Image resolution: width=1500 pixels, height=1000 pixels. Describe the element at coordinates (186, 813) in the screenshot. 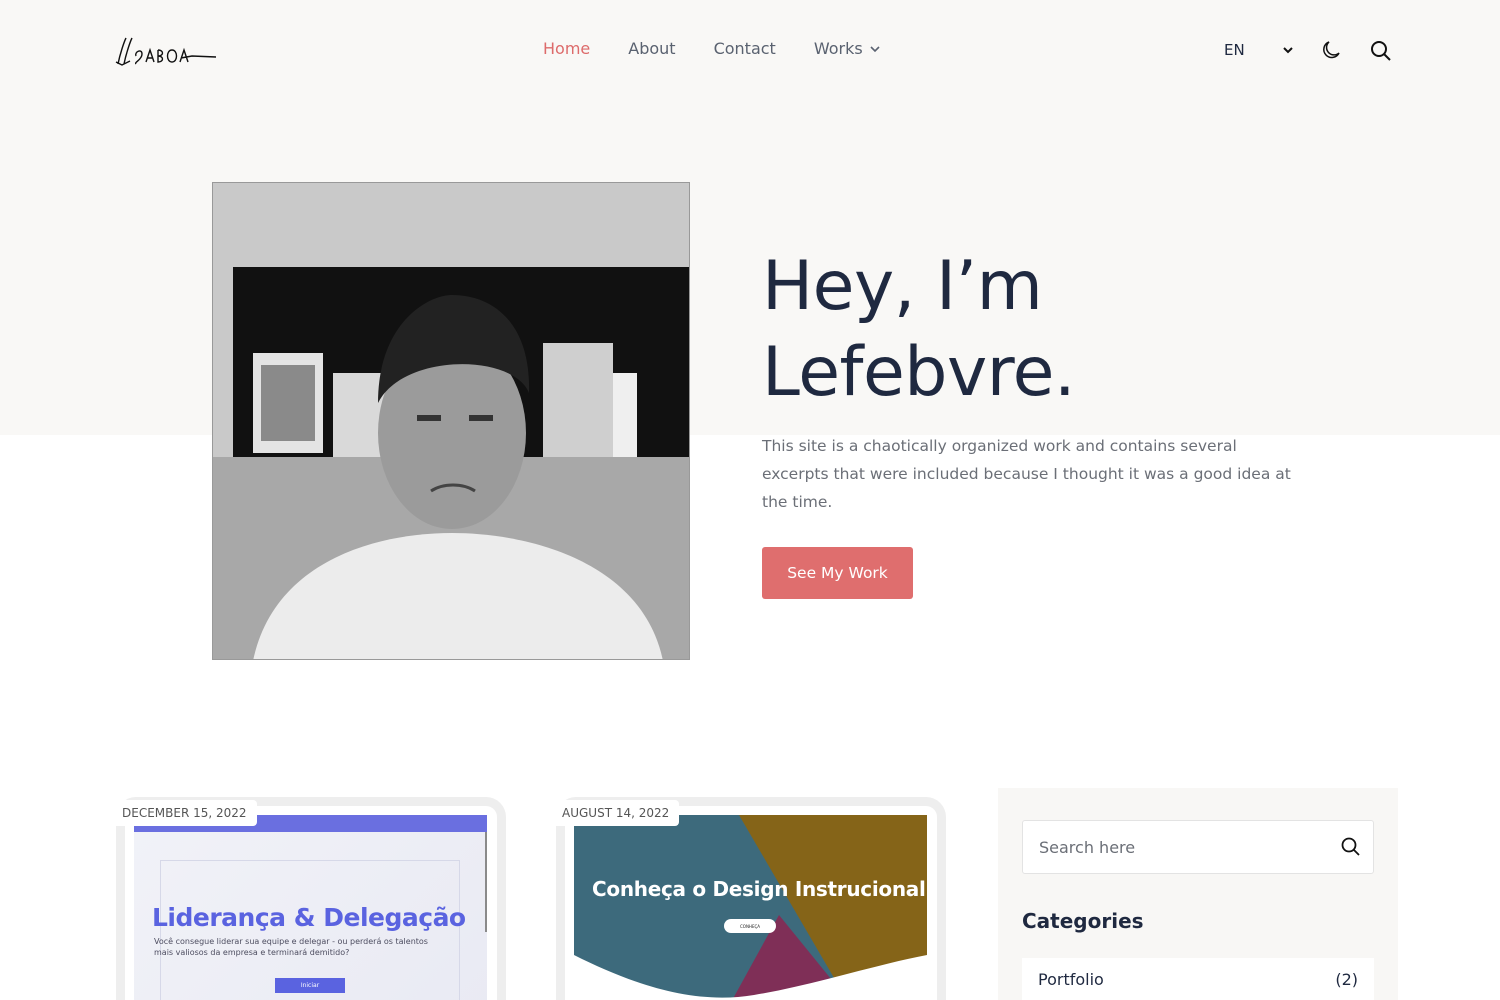

I see `post-date-badge: DECEMBER 15, 2022` at that location.